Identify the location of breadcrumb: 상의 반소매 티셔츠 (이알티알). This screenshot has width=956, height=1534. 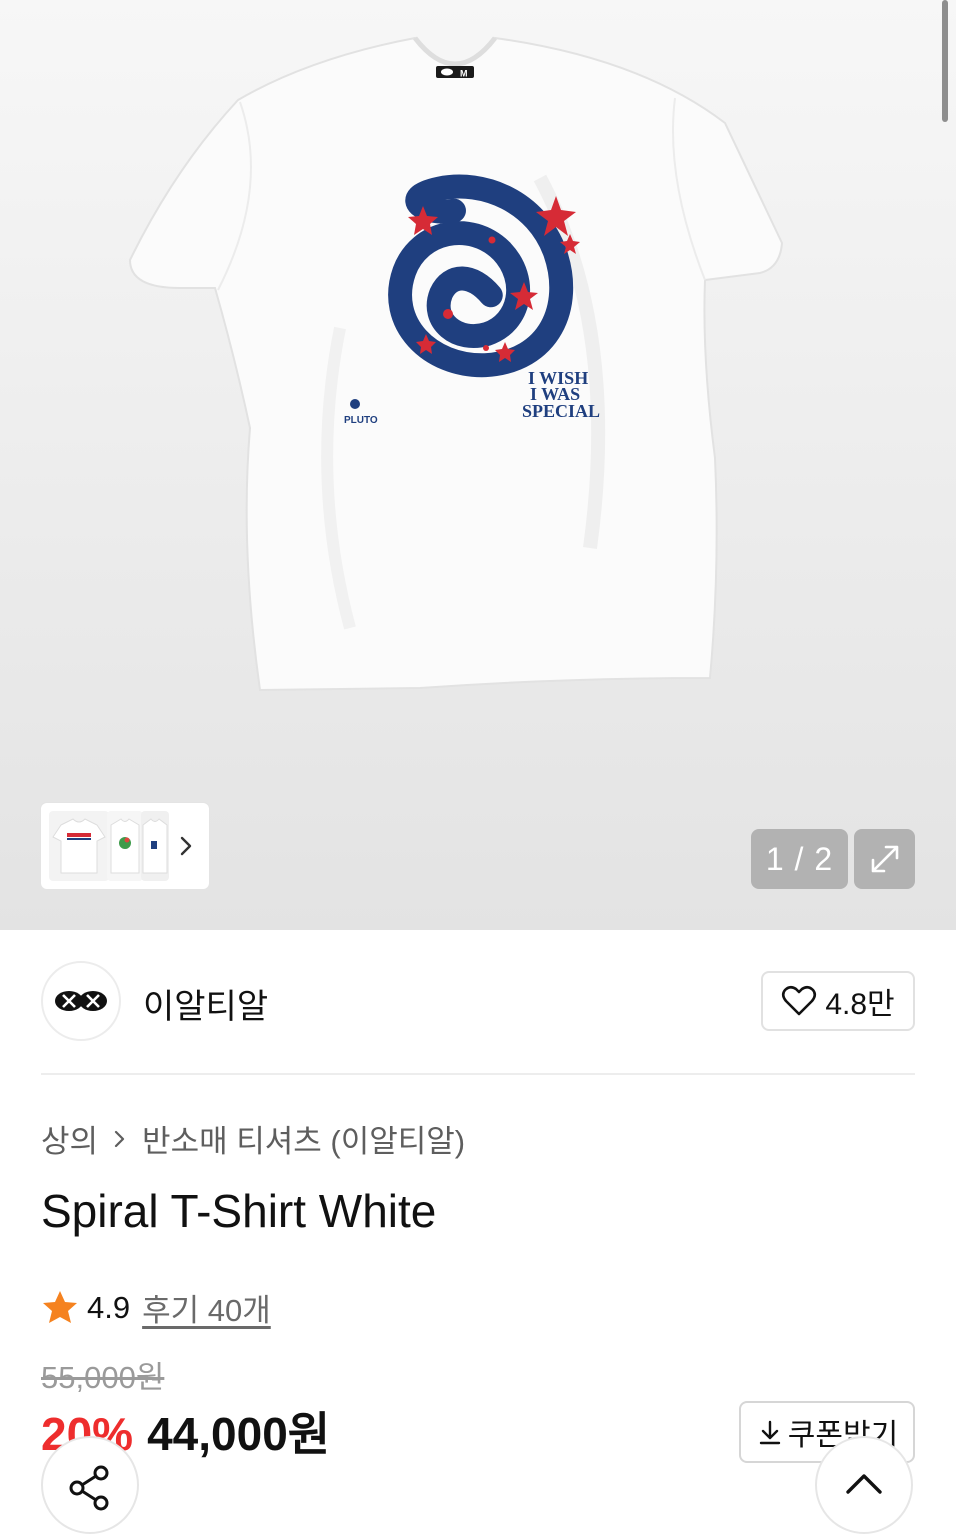
(253, 1138).